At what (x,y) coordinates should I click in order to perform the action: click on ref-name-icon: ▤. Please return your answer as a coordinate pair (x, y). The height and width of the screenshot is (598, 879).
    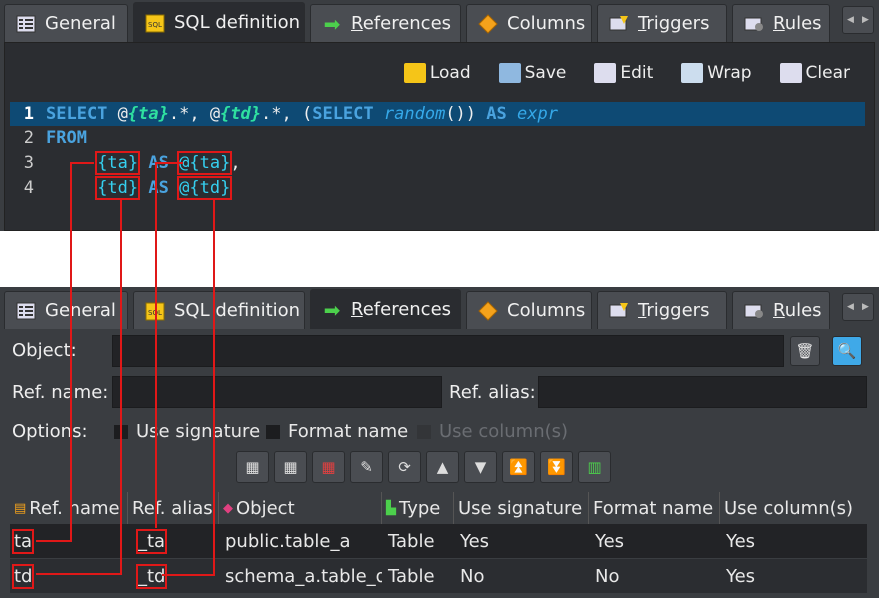
    Looking at the image, I should click on (20, 508).